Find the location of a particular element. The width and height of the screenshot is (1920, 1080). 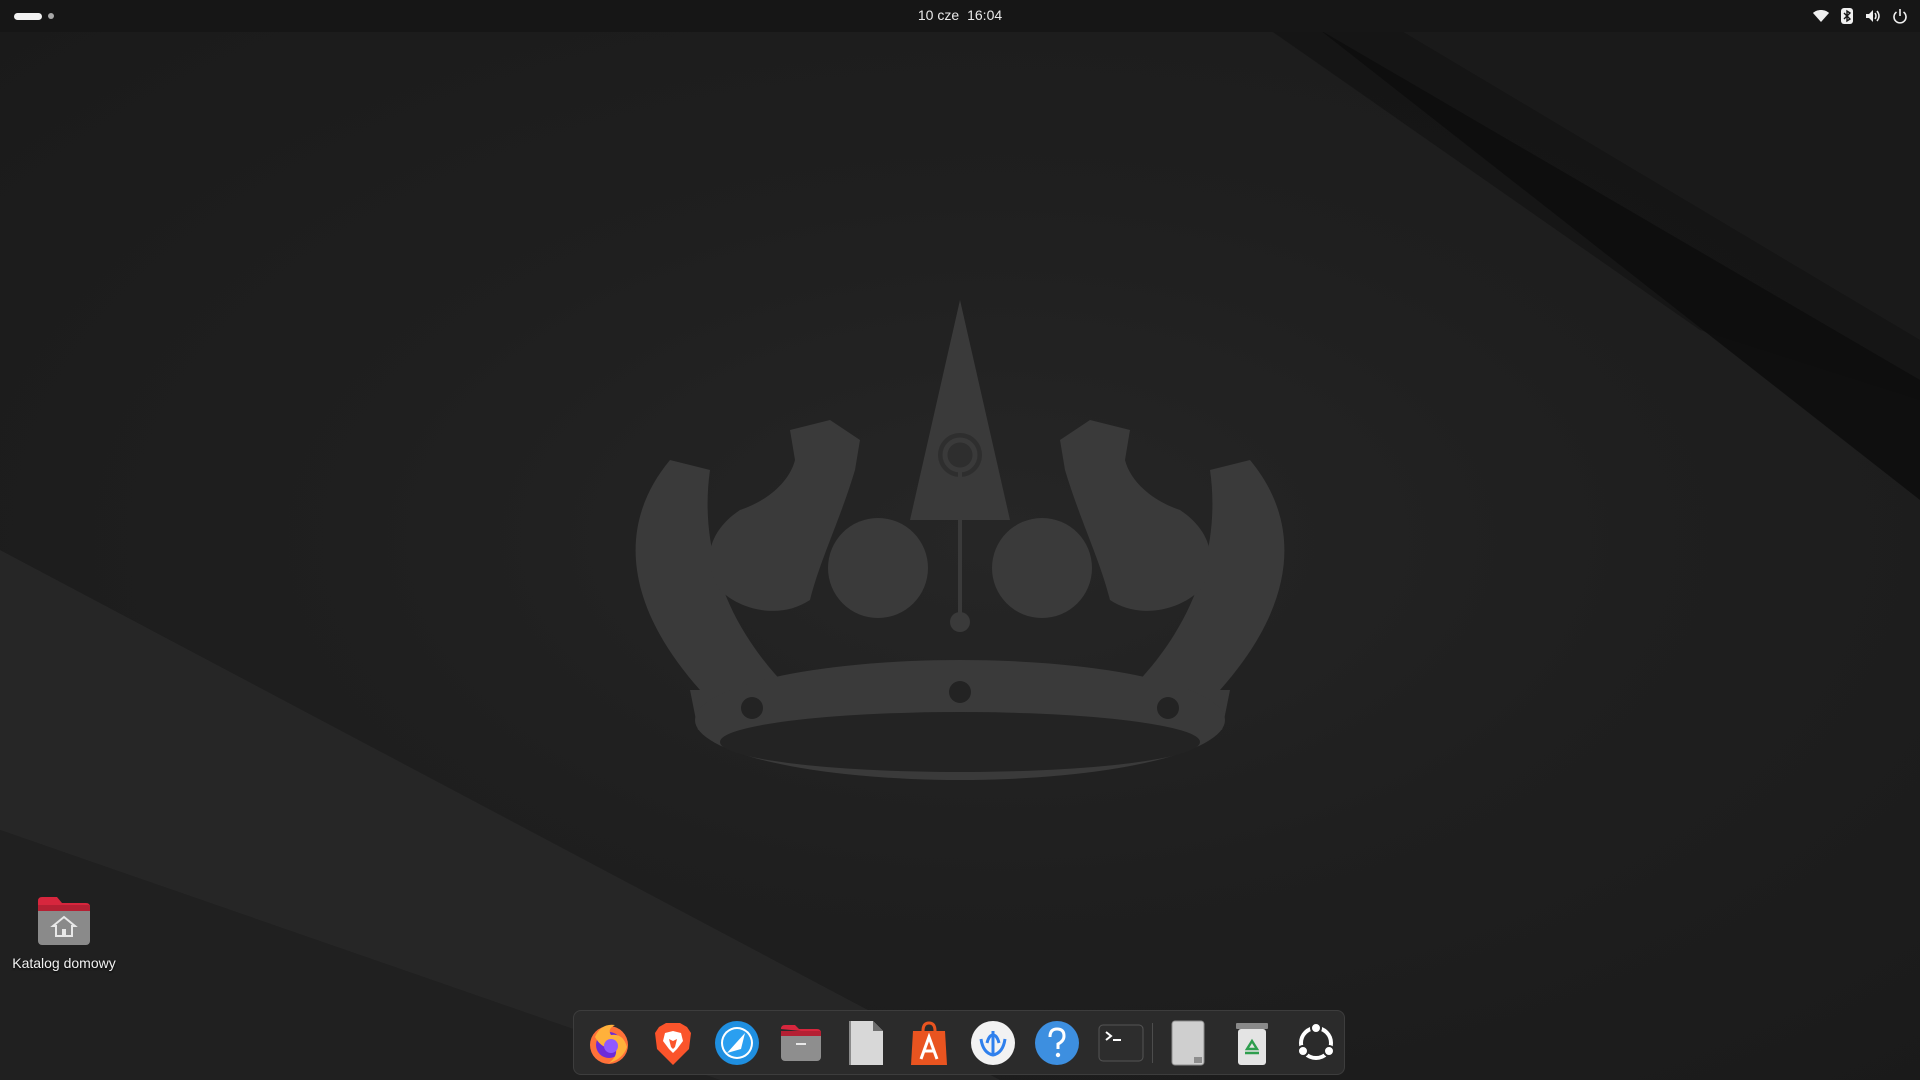

workspace-indicator-active is located at coordinates (28, 16).